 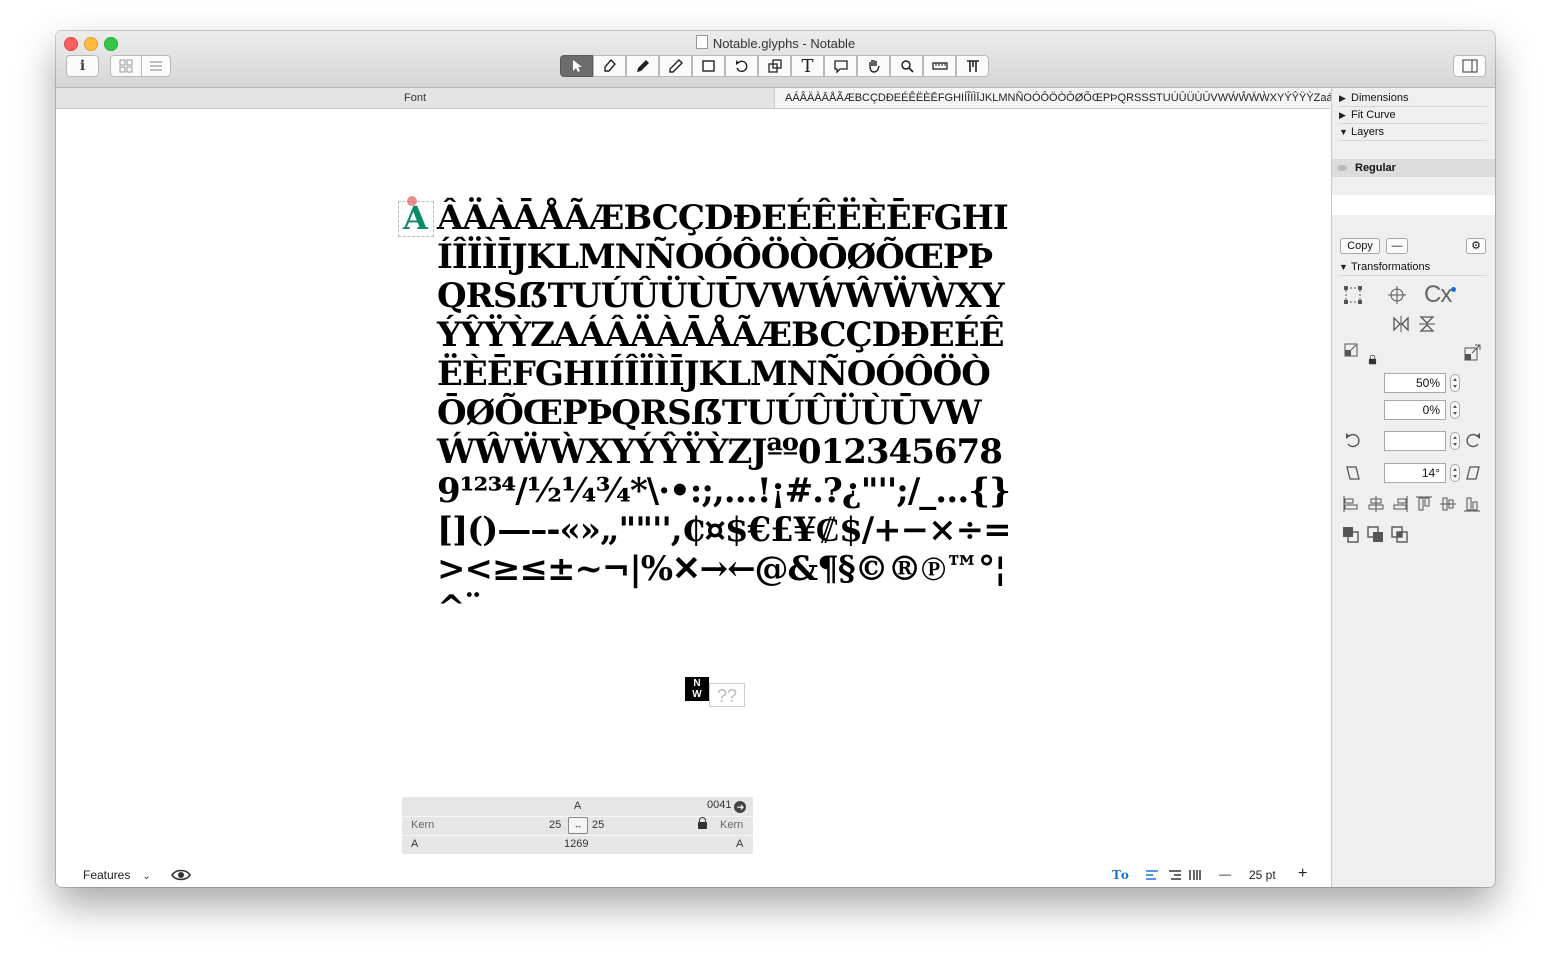 What do you see at coordinates (1469, 66) in the screenshot?
I see `sidebar-toggle-button` at bounding box center [1469, 66].